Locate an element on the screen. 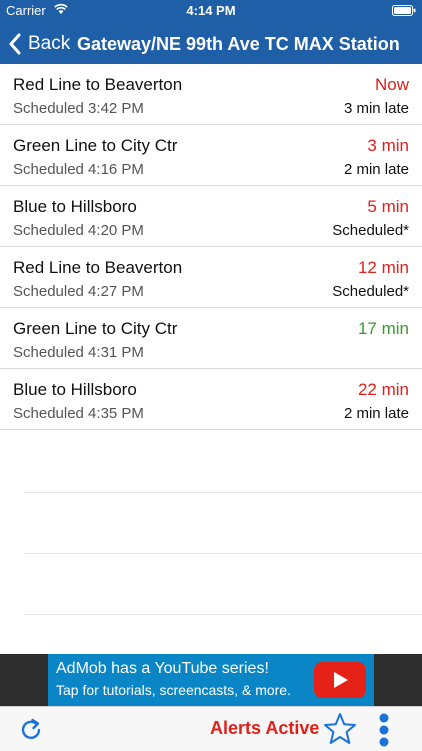 This screenshot has height=751, width=422. status-time: 4:14 PM is located at coordinates (211, 10).